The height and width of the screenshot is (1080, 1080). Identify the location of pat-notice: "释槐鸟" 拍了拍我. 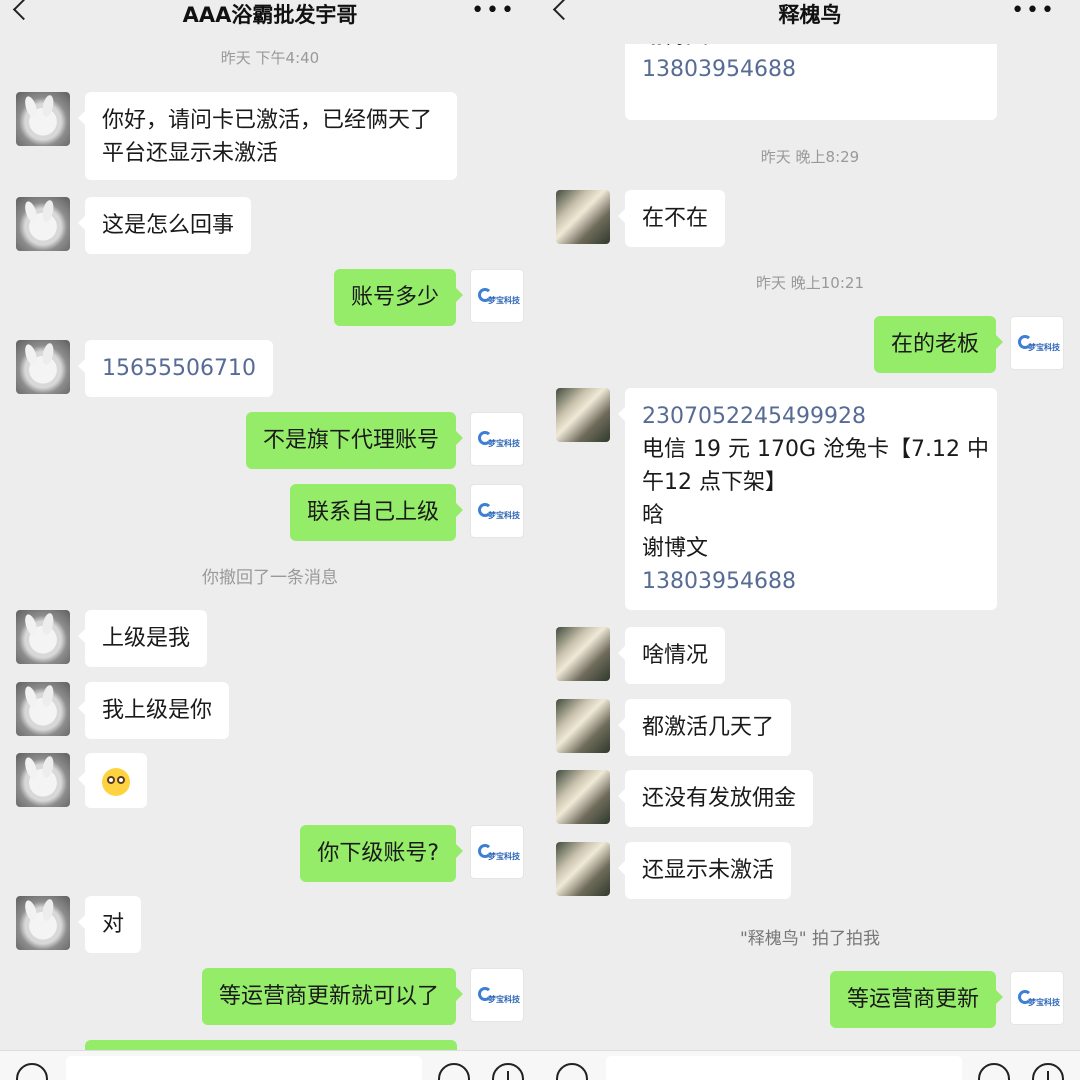
(810, 939).